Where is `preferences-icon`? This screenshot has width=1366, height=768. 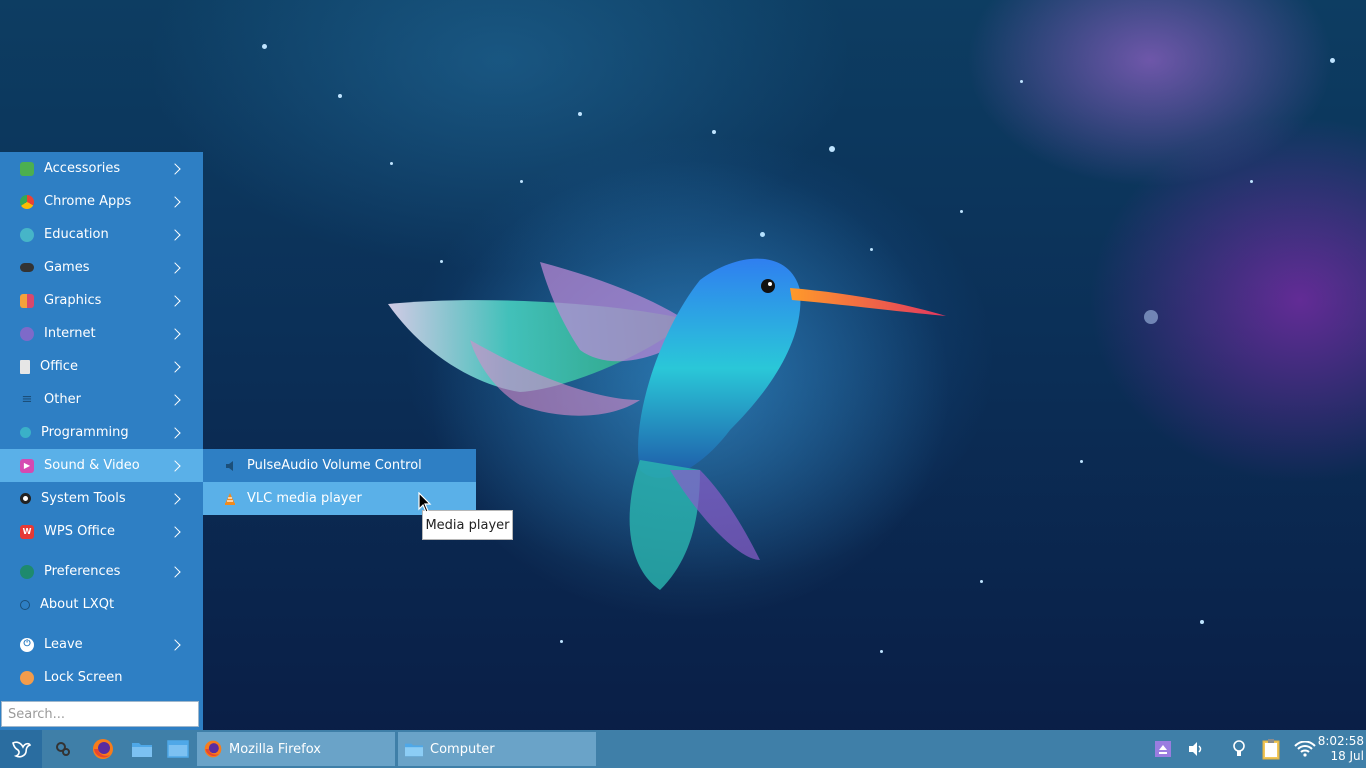 preferences-icon is located at coordinates (27, 571).